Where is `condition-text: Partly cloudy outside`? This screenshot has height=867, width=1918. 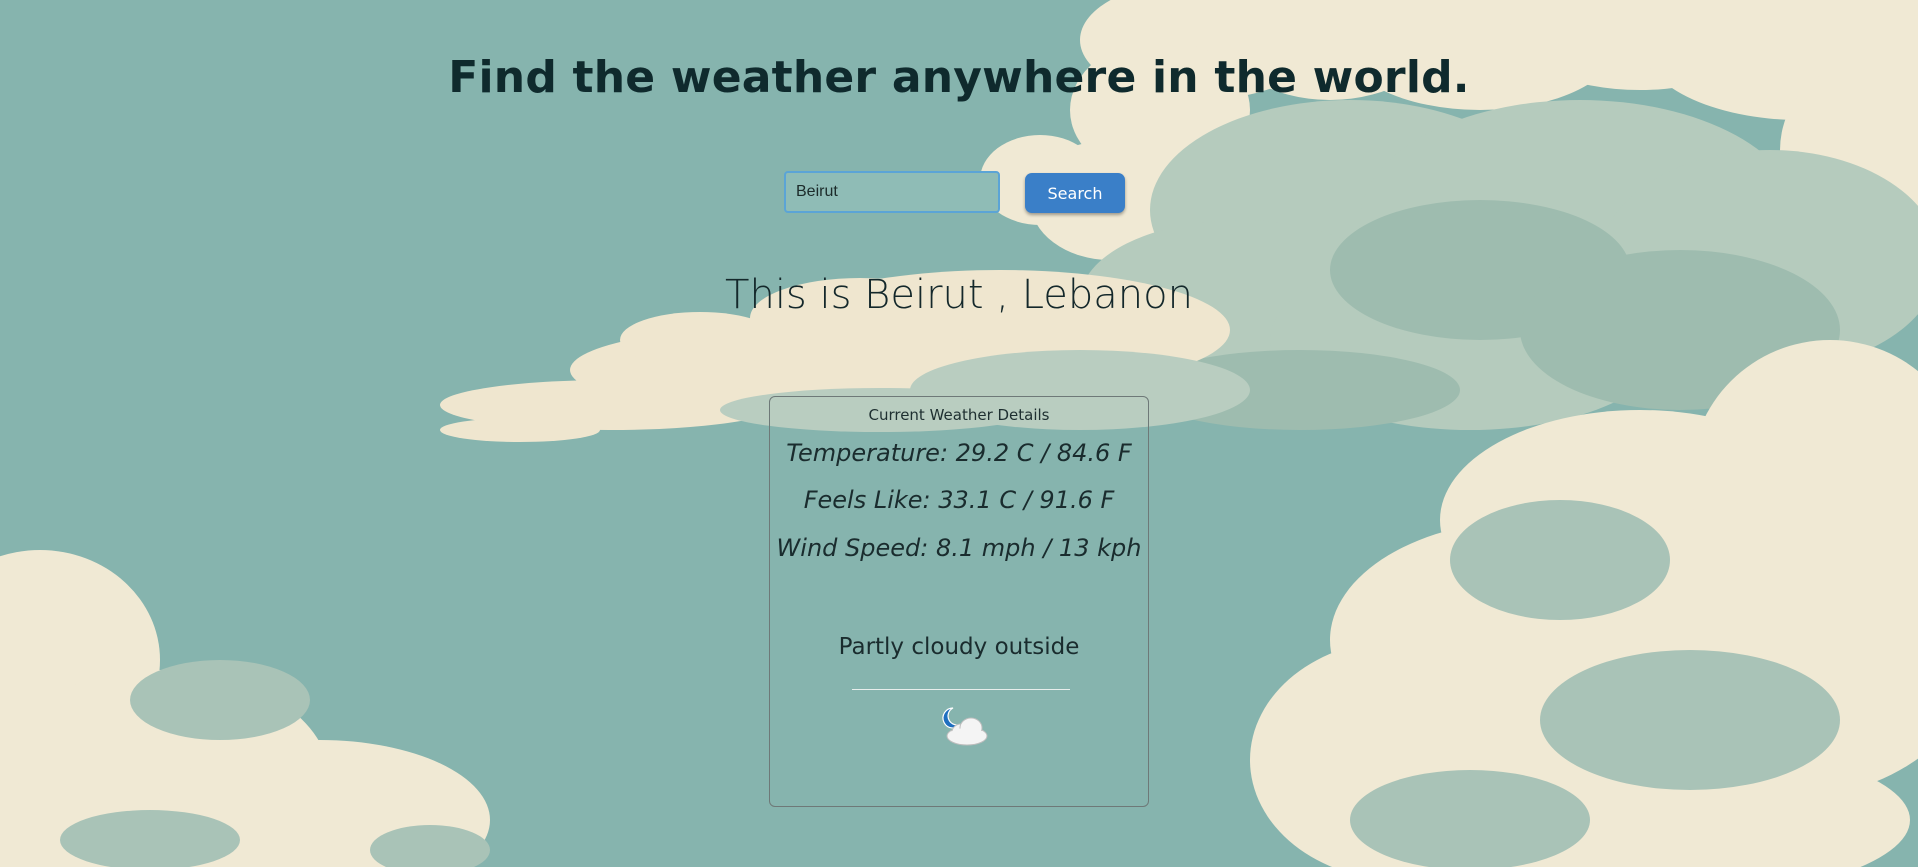
condition-text: Partly cloudy outside is located at coordinates (959, 647).